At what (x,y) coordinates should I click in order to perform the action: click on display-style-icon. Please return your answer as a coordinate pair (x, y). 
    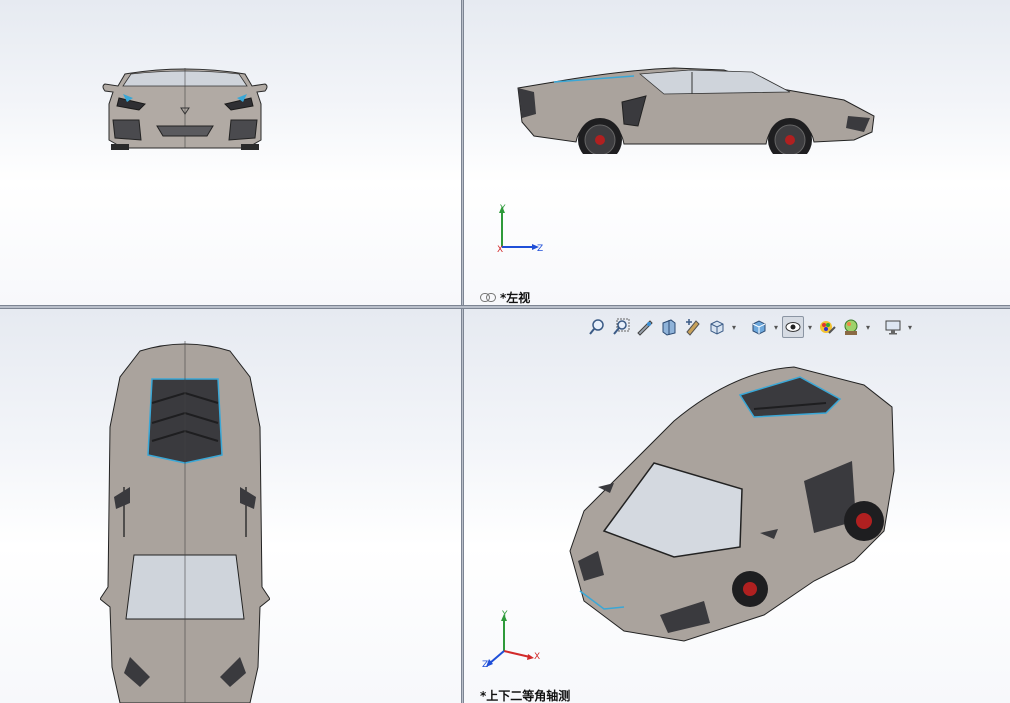
    Looking at the image, I should click on (759, 327).